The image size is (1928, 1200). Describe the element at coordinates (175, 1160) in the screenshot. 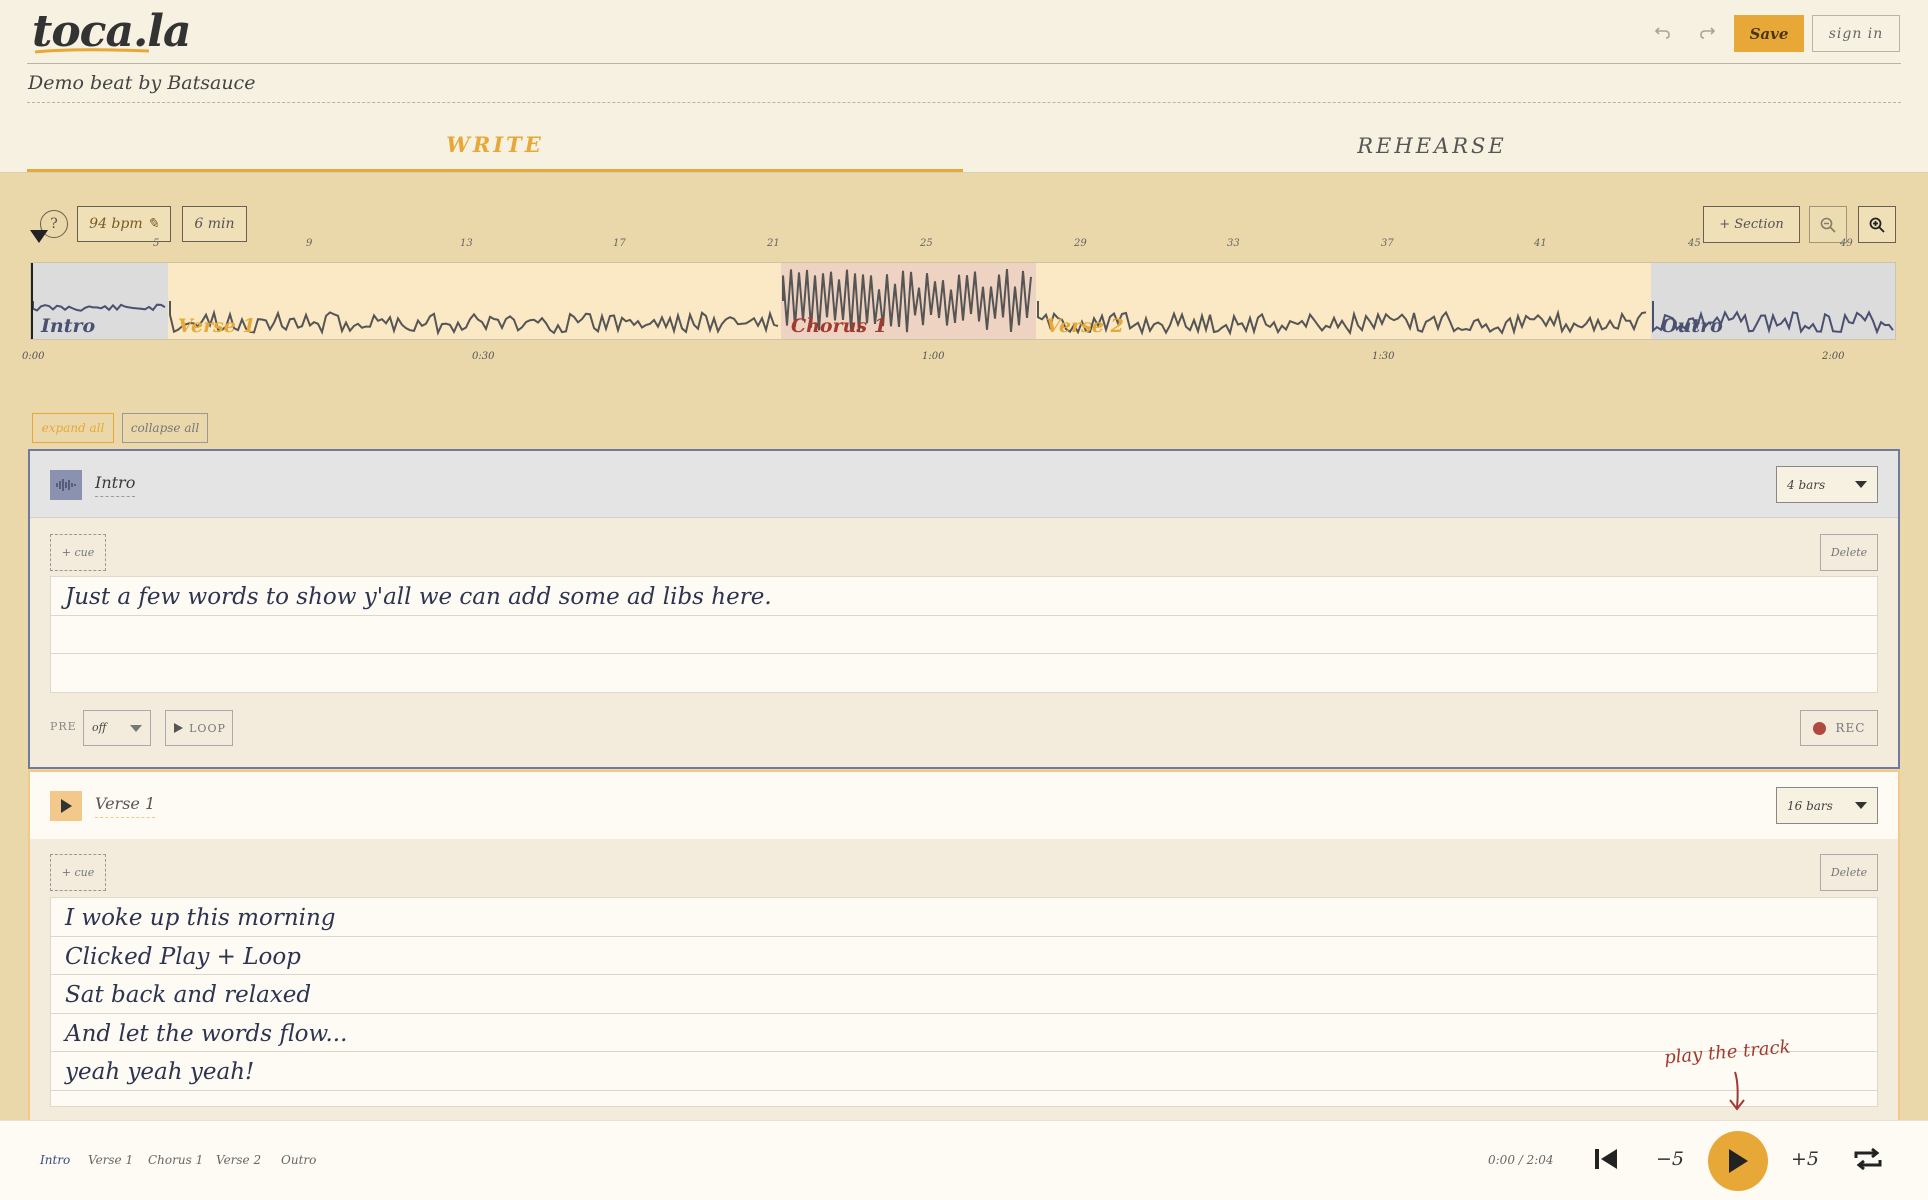

I see `footer-section-chorus-1: Chorus 1` at that location.